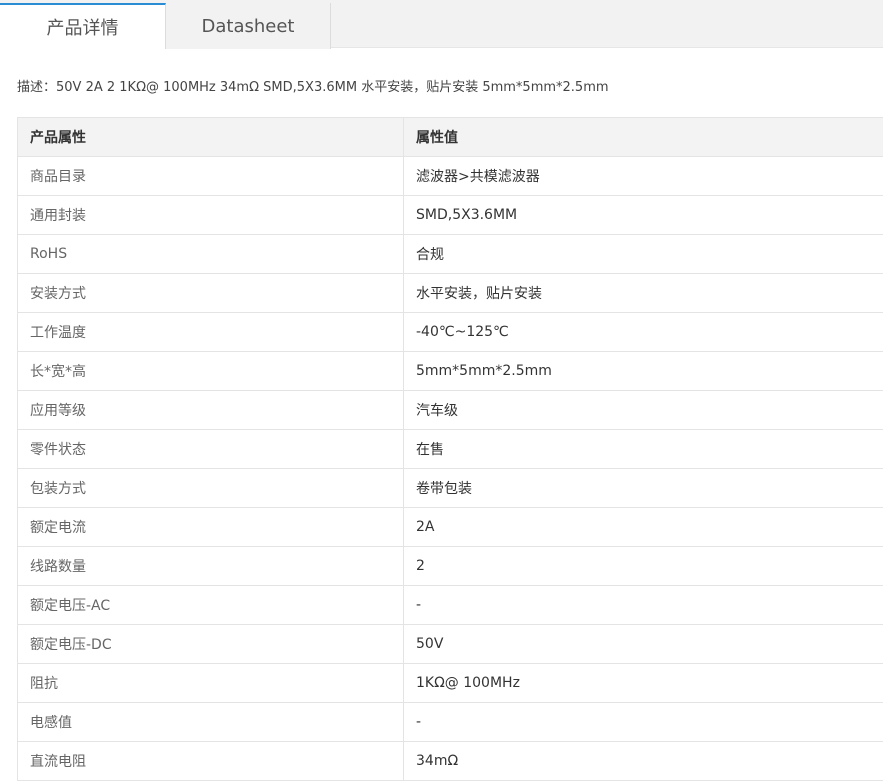 Image resolution: width=883 pixels, height=781 pixels. Describe the element at coordinates (643, 410) in the screenshot. I see `attribute-value: 汽车级` at that location.